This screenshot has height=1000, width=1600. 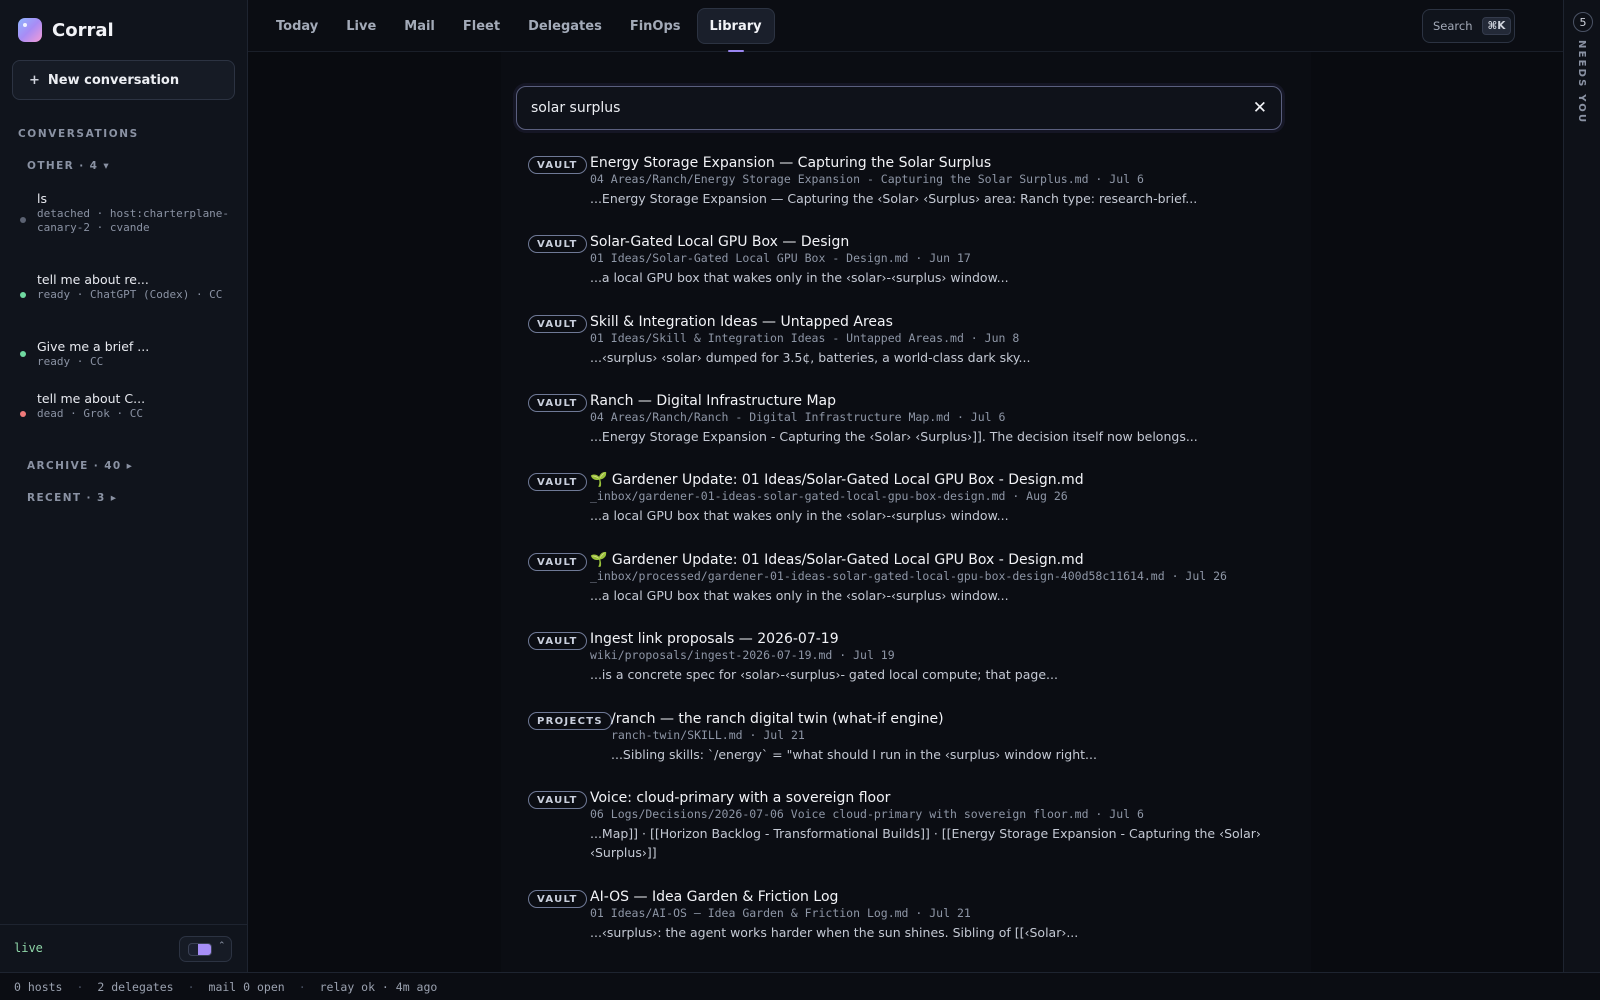 What do you see at coordinates (1583, 22) in the screenshot?
I see `needs-you-count: 5` at bounding box center [1583, 22].